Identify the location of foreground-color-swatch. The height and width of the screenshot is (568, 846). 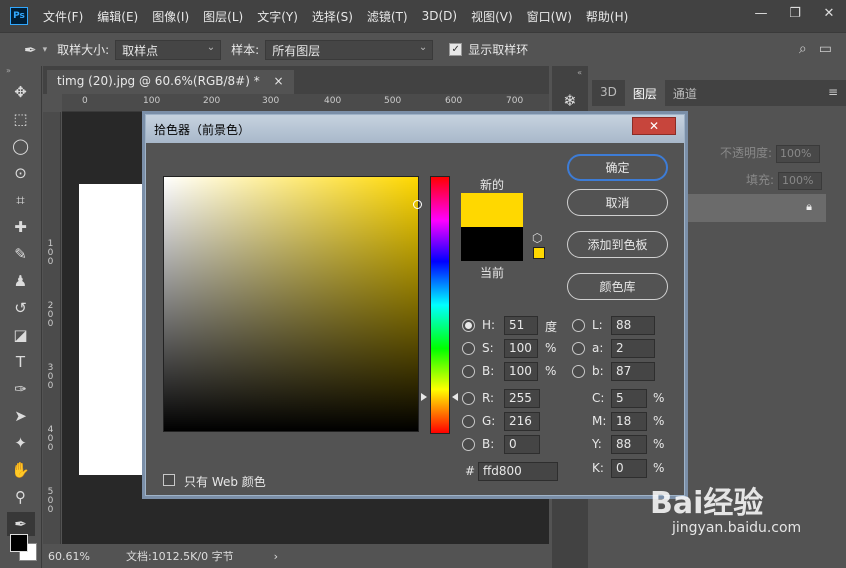
(19, 543).